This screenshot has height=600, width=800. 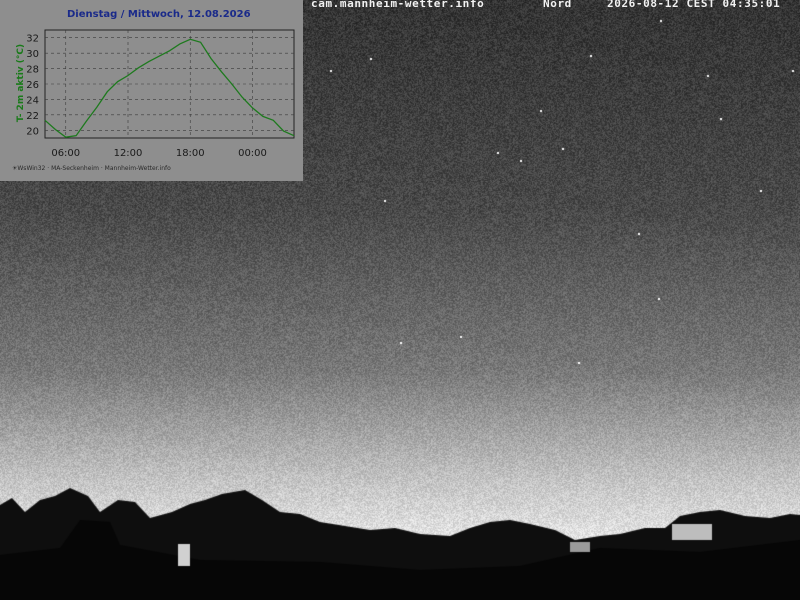 What do you see at coordinates (159, 14) in the screenshot?
I see `chart-title: Dienstag / Mittwoch, 12.08.2026` at bounding box center [159, 14].